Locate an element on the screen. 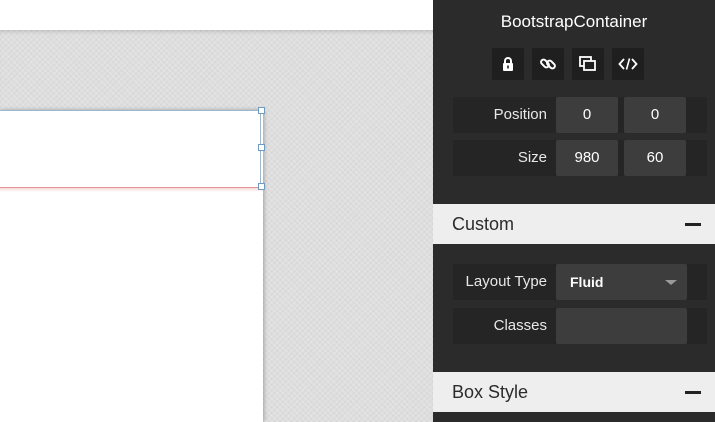 This screenshot has width=715, height=422. selected-bootstrap-container is located at coordinates (130, 148).